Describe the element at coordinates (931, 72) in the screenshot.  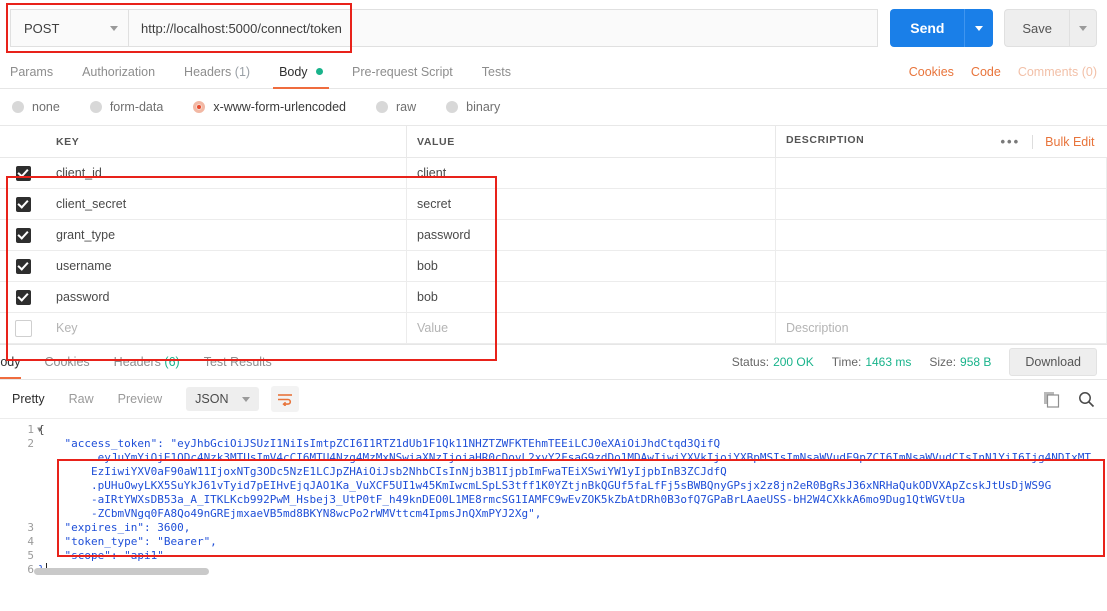
I see `cookies-link: Cookies` at that location.